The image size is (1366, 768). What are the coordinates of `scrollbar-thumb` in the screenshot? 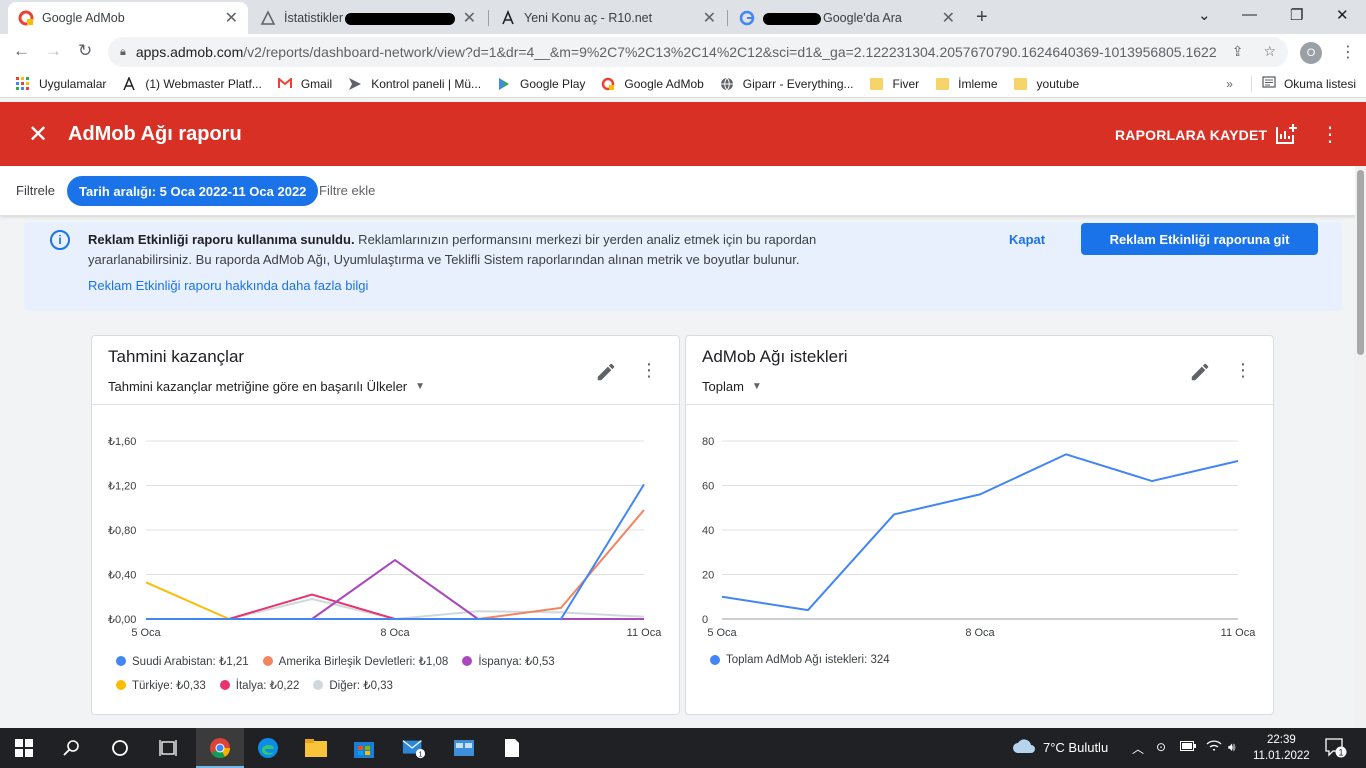 It's located at (1360, 262).